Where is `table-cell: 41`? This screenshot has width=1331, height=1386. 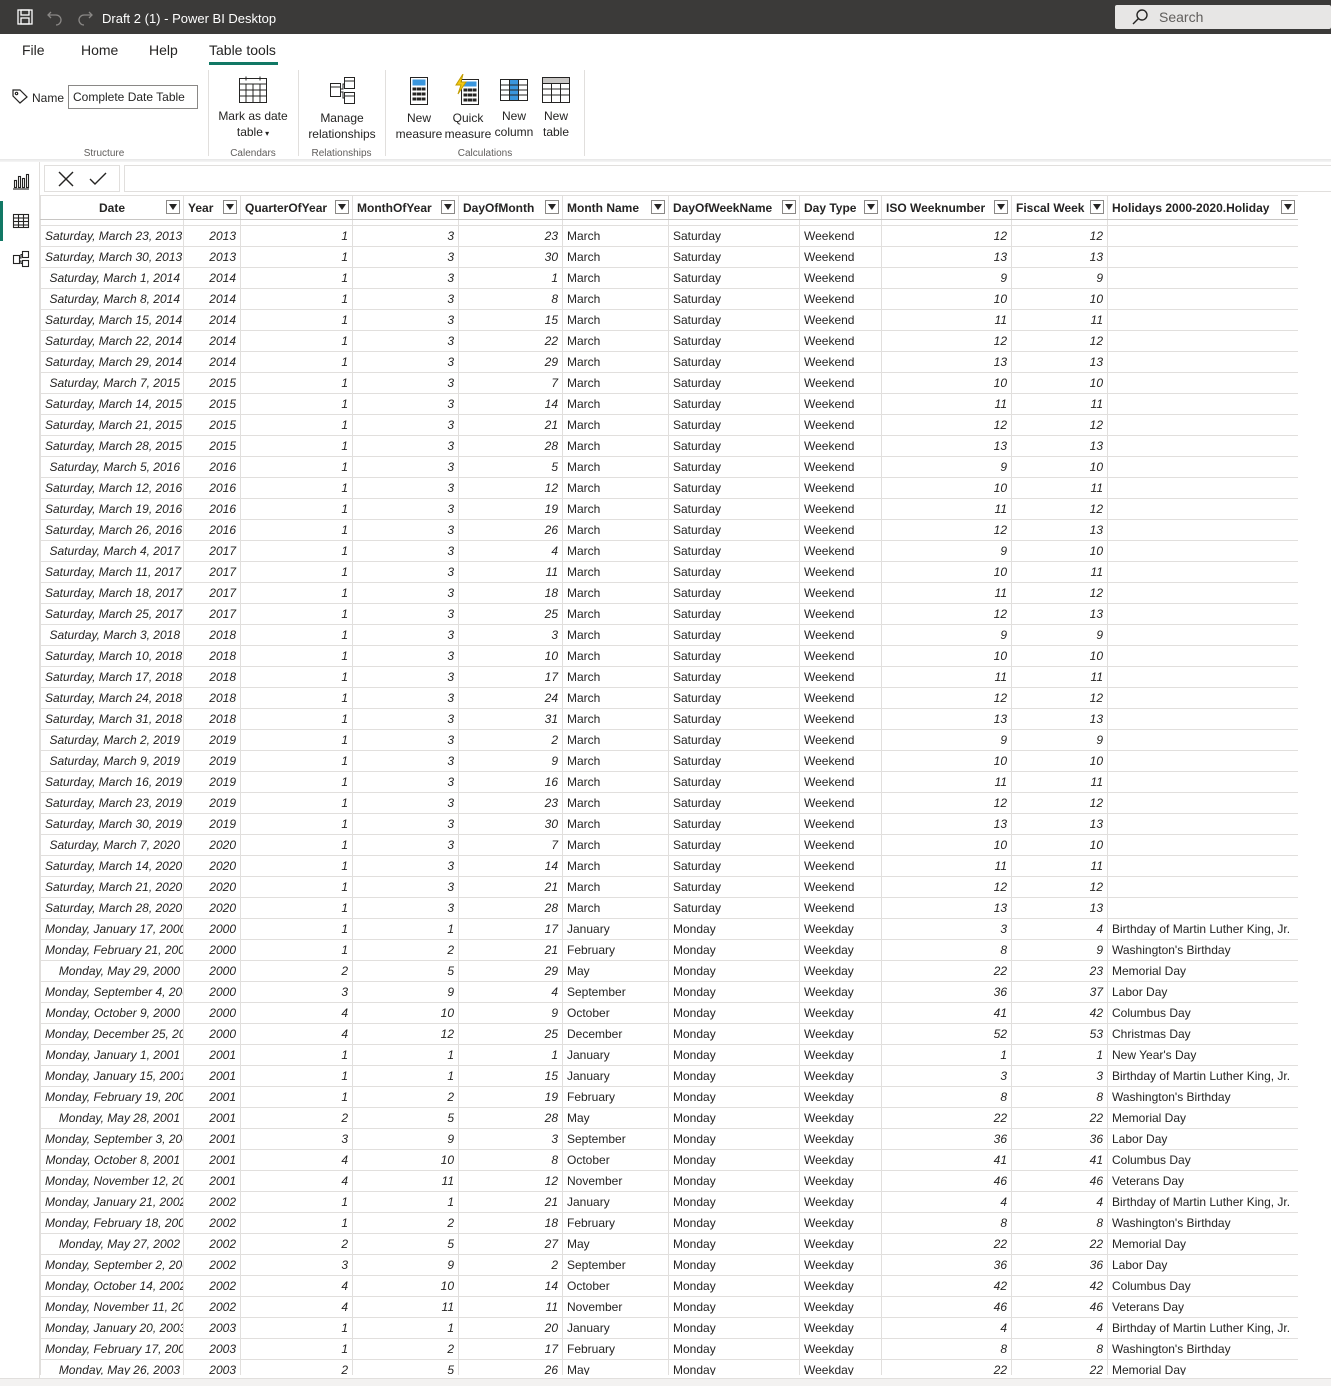 table-cell: 41 is located at coordinates (1059, 1160).